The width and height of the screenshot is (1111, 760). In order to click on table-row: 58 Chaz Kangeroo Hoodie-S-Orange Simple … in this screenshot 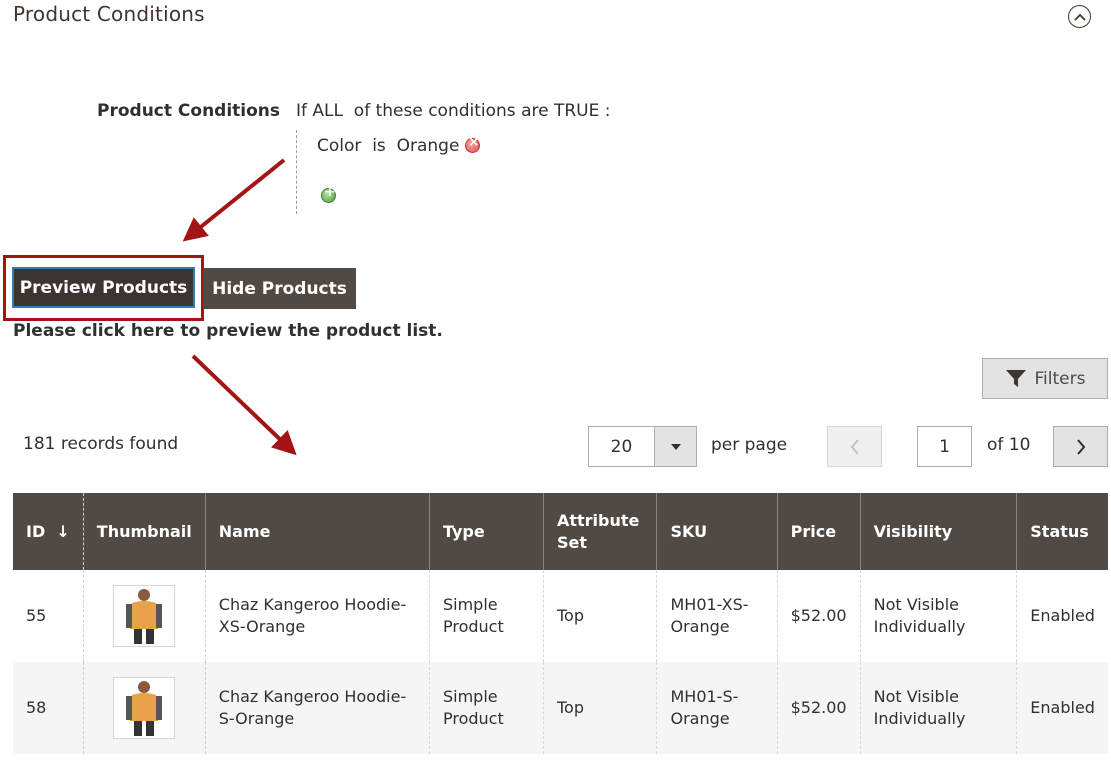, I will do `click(560, 708)`.